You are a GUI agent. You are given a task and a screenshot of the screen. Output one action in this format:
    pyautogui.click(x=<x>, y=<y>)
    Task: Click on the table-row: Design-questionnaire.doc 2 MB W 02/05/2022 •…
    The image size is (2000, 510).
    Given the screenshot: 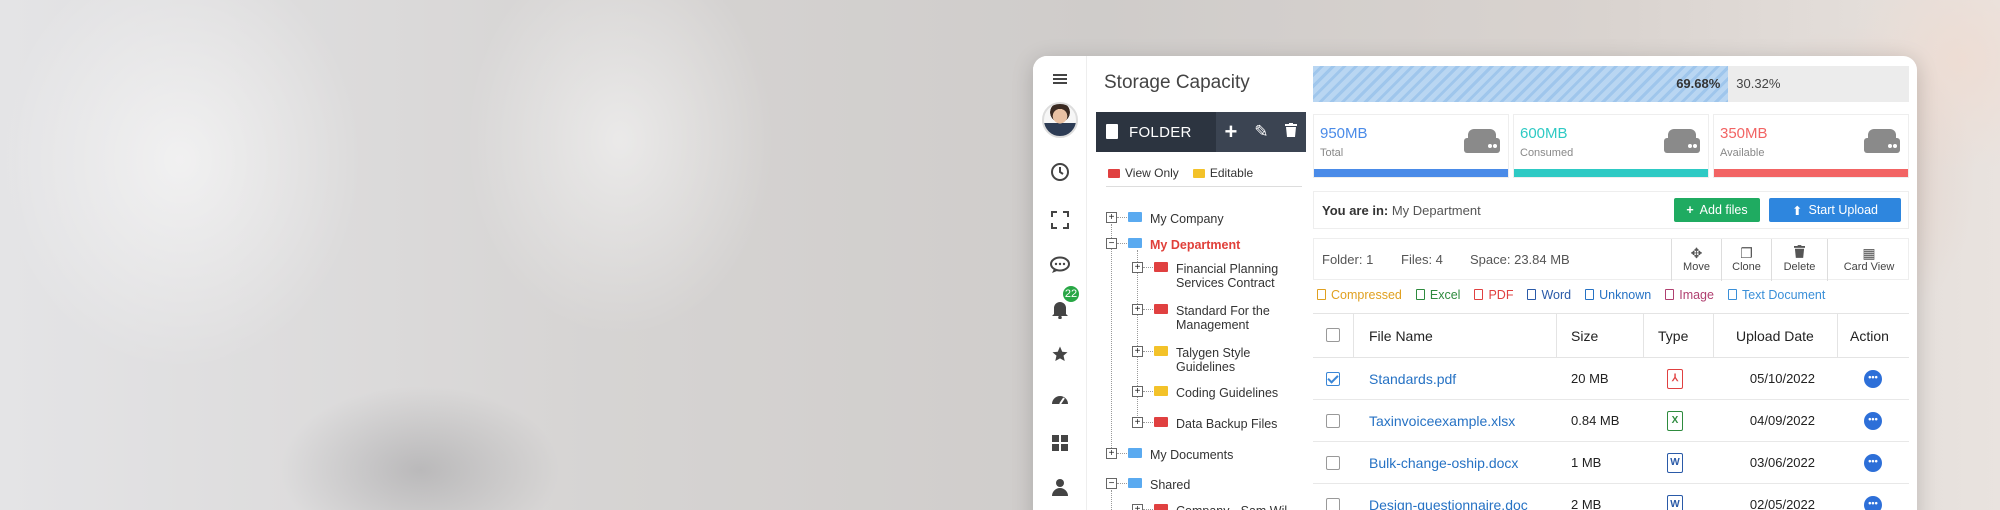 What is the action you would take?
    pyautogui.click(x=1611, y=497)
    